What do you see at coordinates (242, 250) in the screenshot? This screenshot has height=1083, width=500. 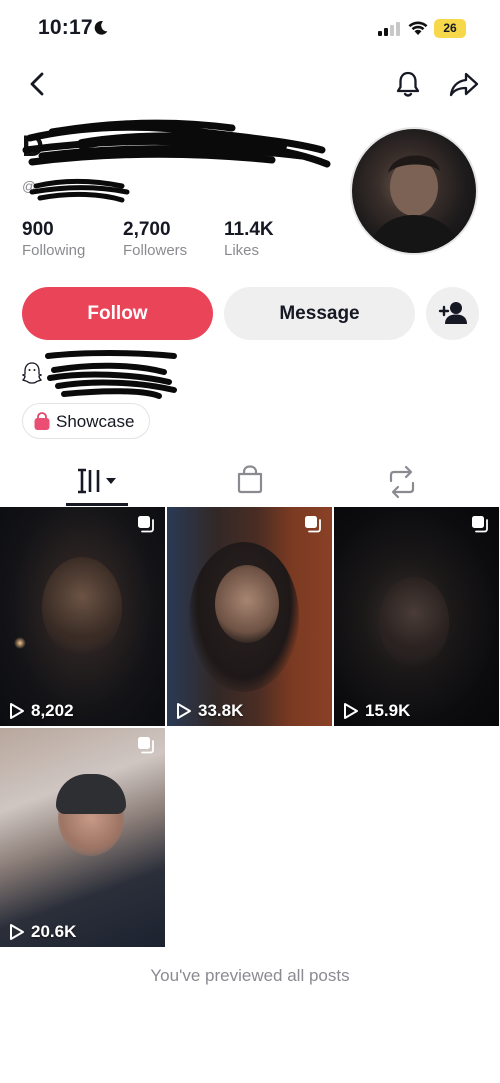 I see `likes-label: Likes` at bounding box center [242, 250].